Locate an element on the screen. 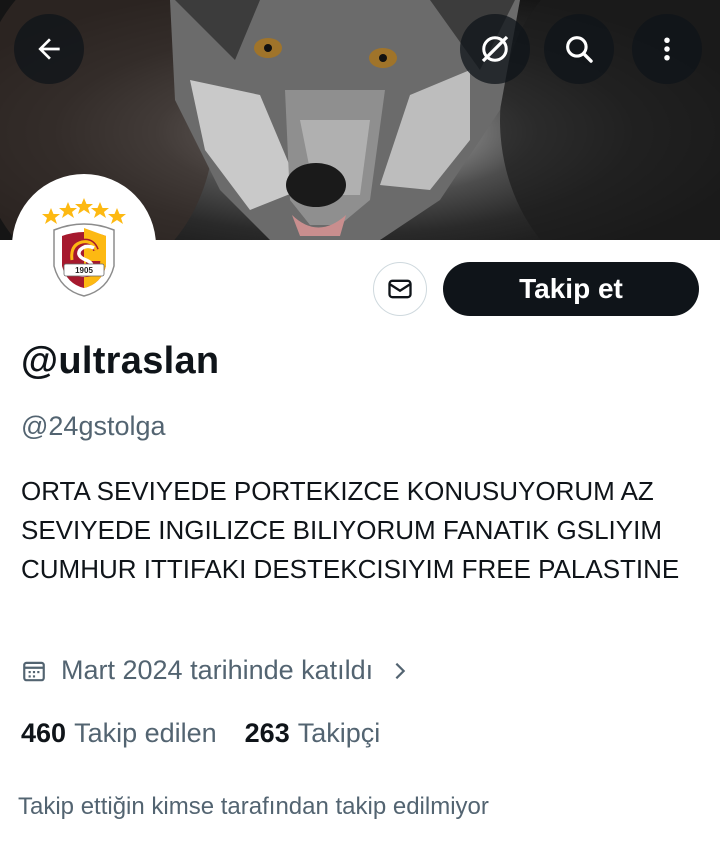 Image resolution: width=720 pixels, height=853 pixels. followers-link: 263 Takipçi is located at coordinates (313, 733).